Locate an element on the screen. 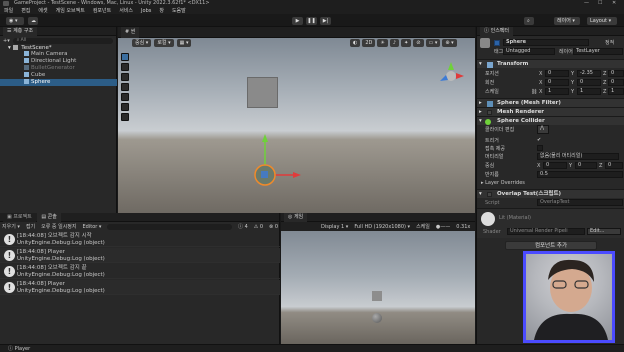 The width and height of the screenshot is (624, 352). scale-tool-icon is located at coordinates (125, 87).